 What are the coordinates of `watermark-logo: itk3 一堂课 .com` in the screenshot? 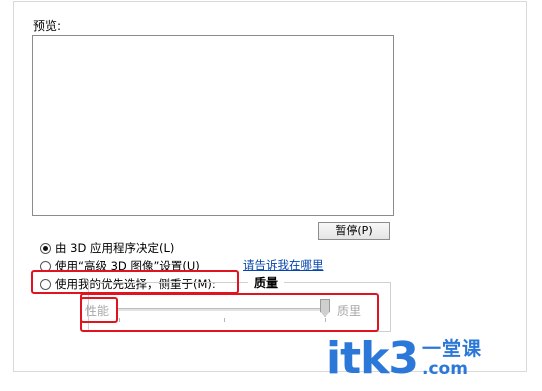 It's located at (404, 359).